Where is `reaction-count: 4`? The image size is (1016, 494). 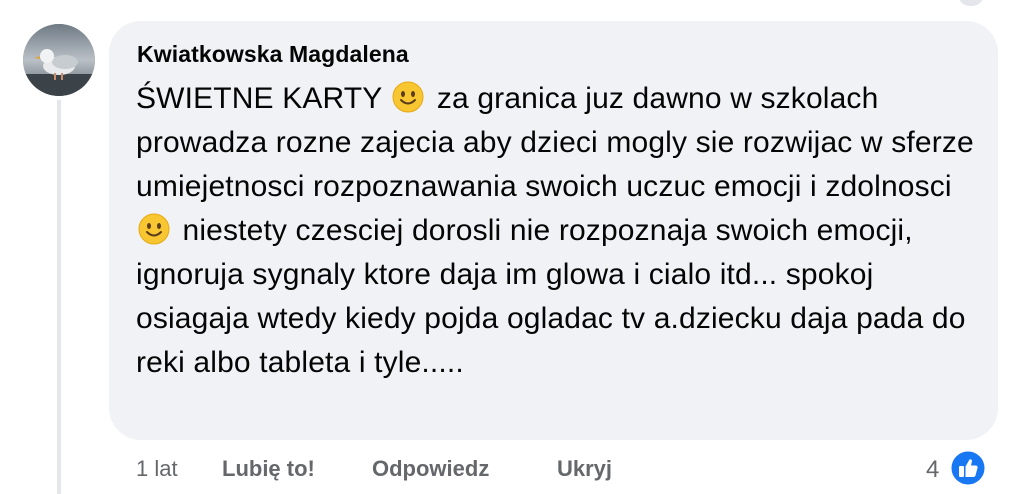 reaction-count: 4 is located at coordinates (933, 469).